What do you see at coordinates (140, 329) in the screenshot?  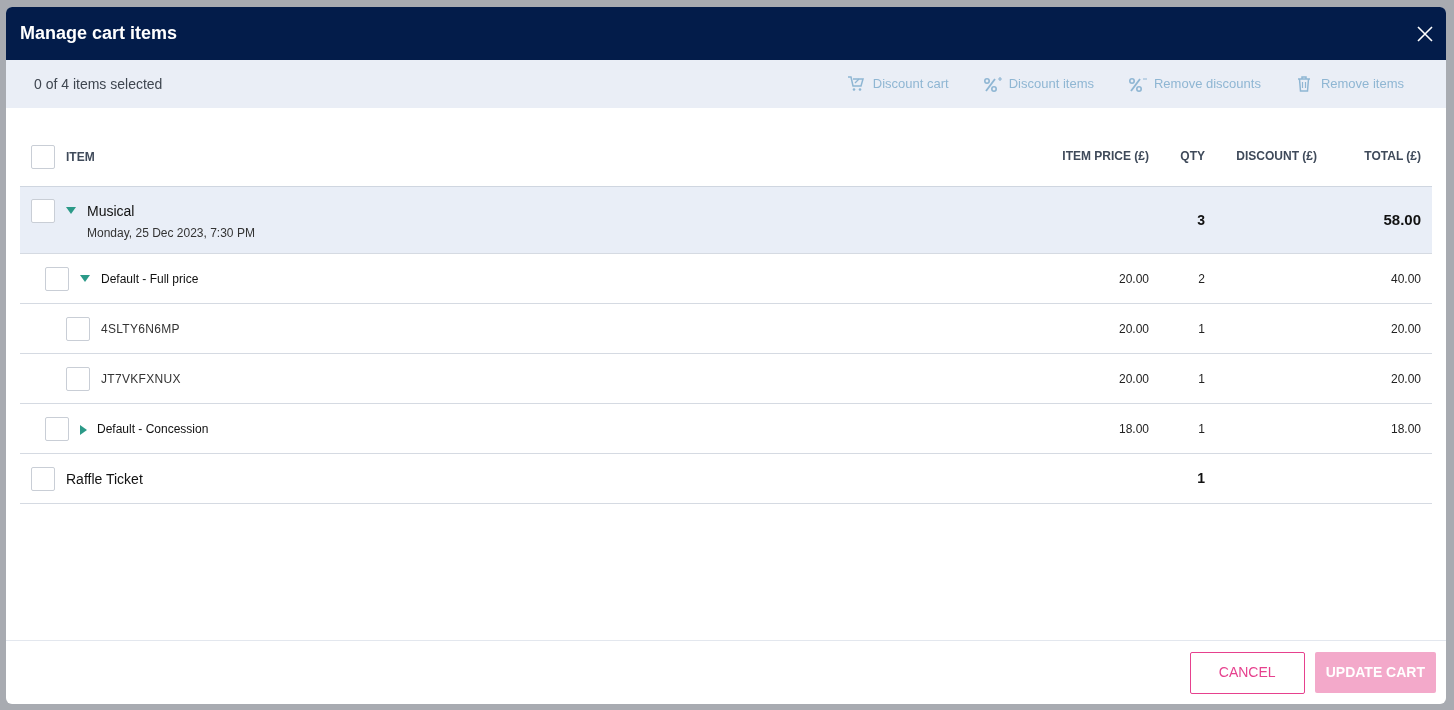 I see `item-name: 4SLTY6N6MP` at bounding box center [140, 329].